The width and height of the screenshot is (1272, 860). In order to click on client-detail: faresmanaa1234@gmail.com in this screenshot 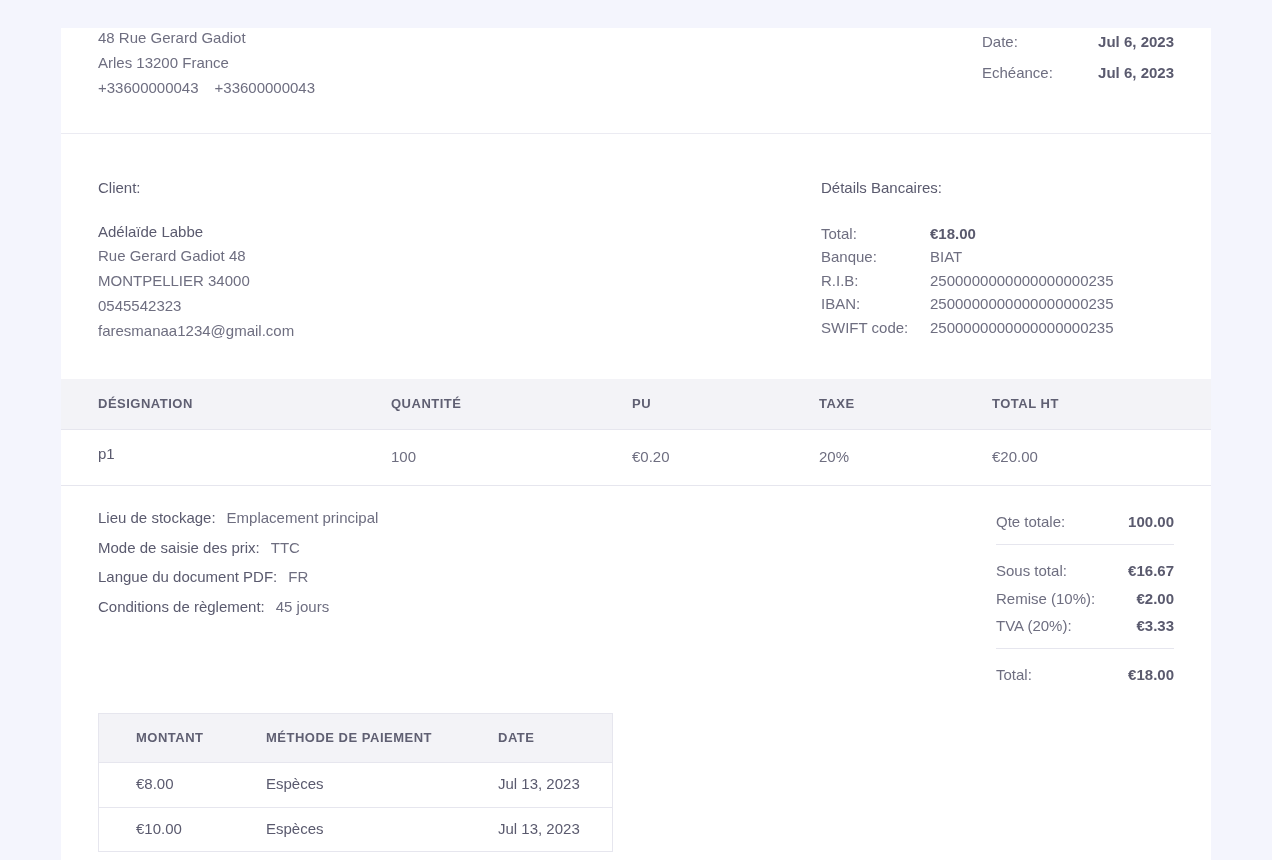, I will do `click(196, 330)`.